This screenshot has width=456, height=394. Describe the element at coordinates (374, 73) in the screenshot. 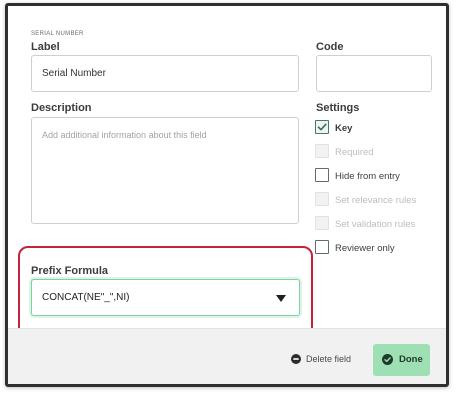

I see `code-input` at that location.